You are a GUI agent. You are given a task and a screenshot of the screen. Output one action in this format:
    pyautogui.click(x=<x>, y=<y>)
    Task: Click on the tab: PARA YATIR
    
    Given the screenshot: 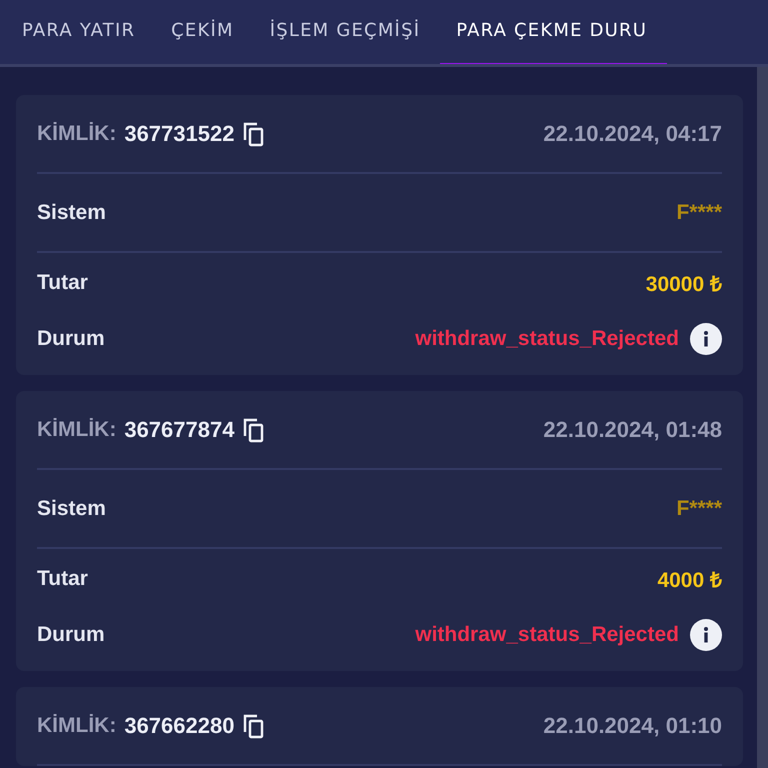 What is the action you would take?
    pyautogui.click(x=81, y=32)
    